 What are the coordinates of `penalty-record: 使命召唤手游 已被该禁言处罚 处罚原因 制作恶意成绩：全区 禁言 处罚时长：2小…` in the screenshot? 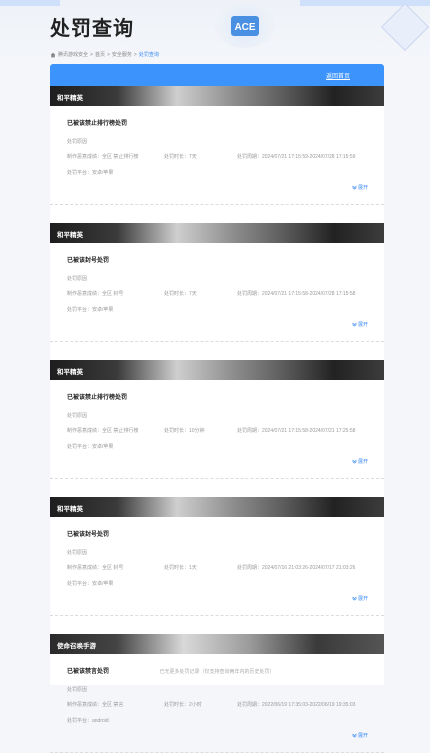 It's located at (217, 693).